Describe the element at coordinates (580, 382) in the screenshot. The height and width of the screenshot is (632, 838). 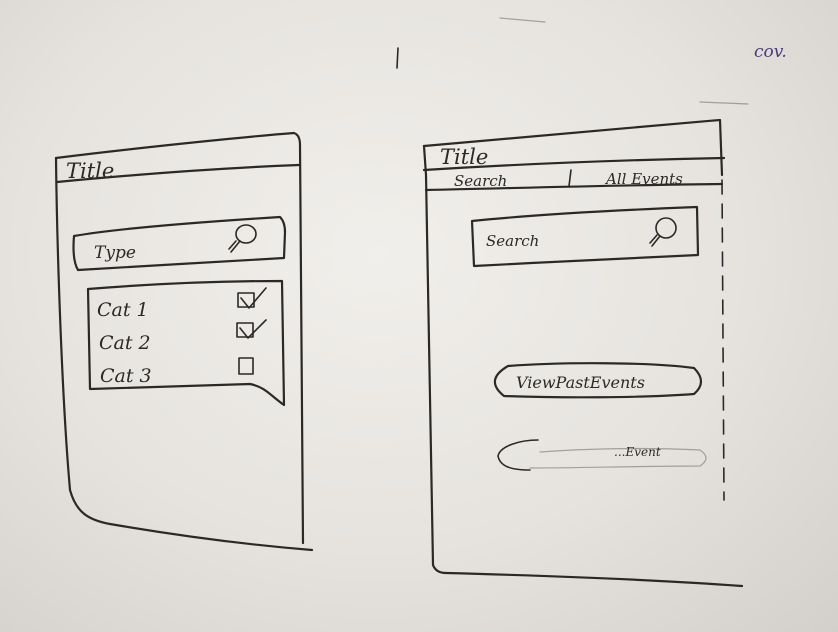
I see `button-label: ViewPastEvents` at that location.